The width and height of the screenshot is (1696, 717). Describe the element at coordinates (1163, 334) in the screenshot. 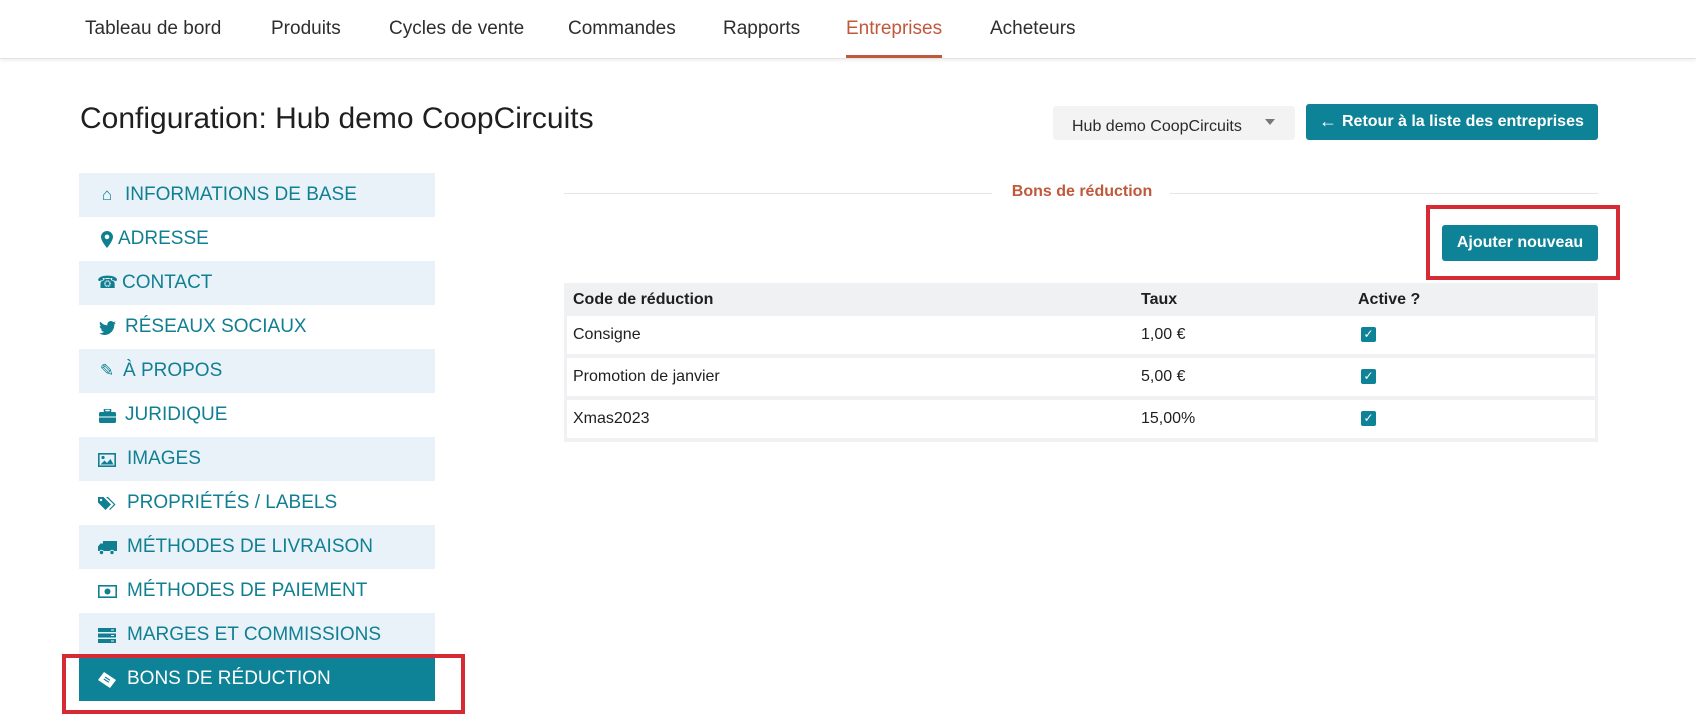

I see `voucher-rate: 1,00 €` at that location.